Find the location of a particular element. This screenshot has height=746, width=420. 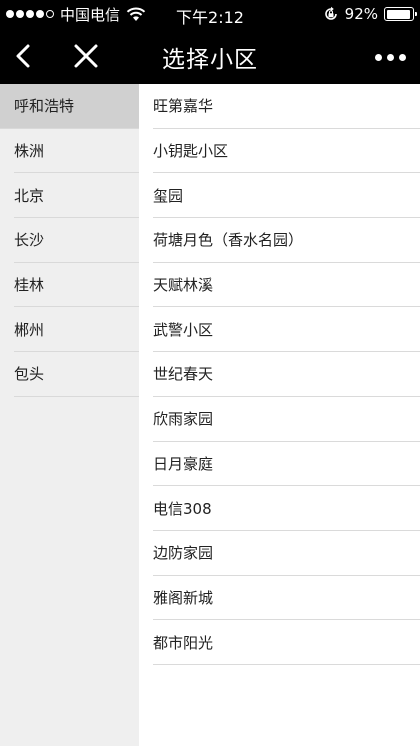

battery-fill is located at coordinates (398, 14).